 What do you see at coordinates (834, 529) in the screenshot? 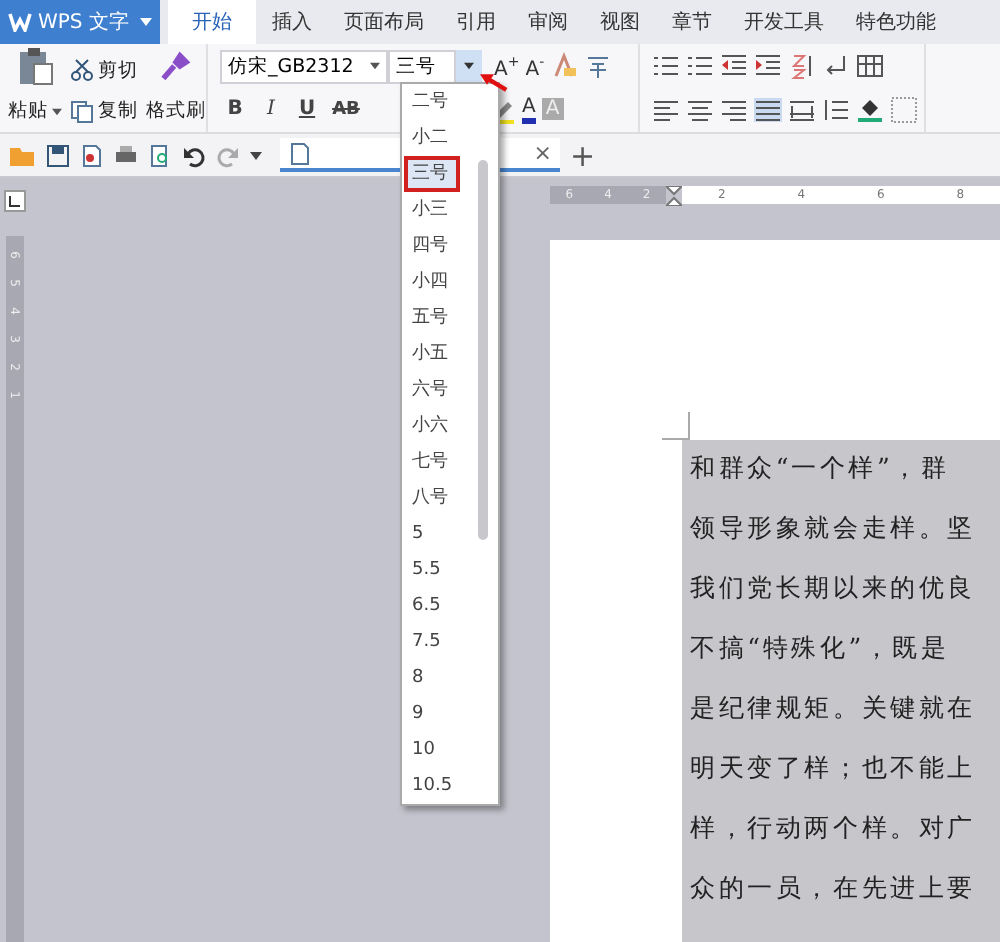
I see `text-line: 领导形象就会走样。坚` at bounding box center [834, 529].